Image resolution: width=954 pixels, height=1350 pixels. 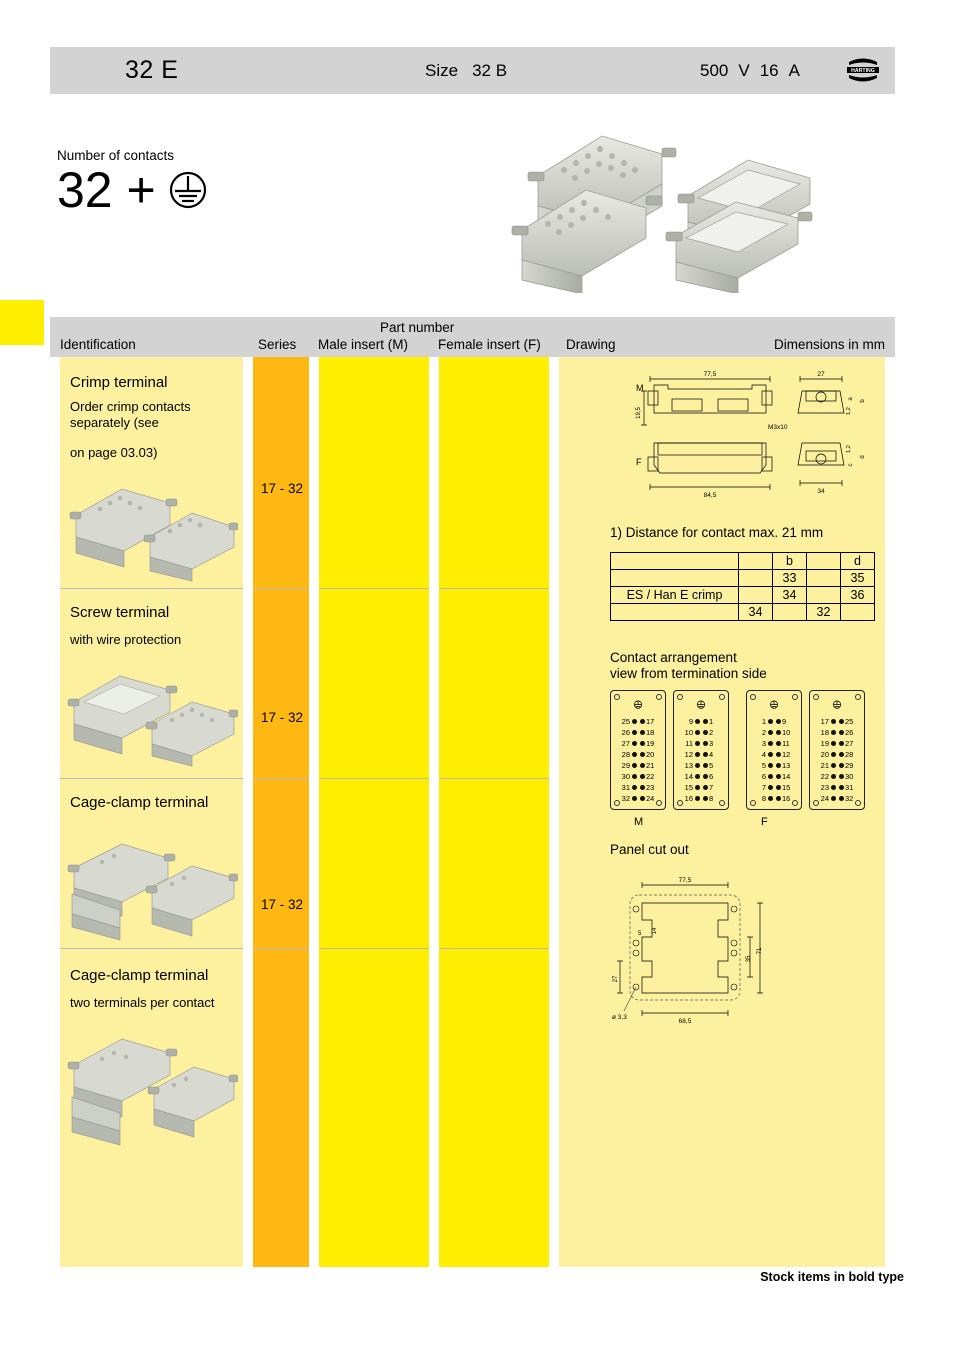 What do you see at coordinates (774, 732) in the screenshot?
I see `contact-pin-row: 2 10` at bounding box center [774, 732].